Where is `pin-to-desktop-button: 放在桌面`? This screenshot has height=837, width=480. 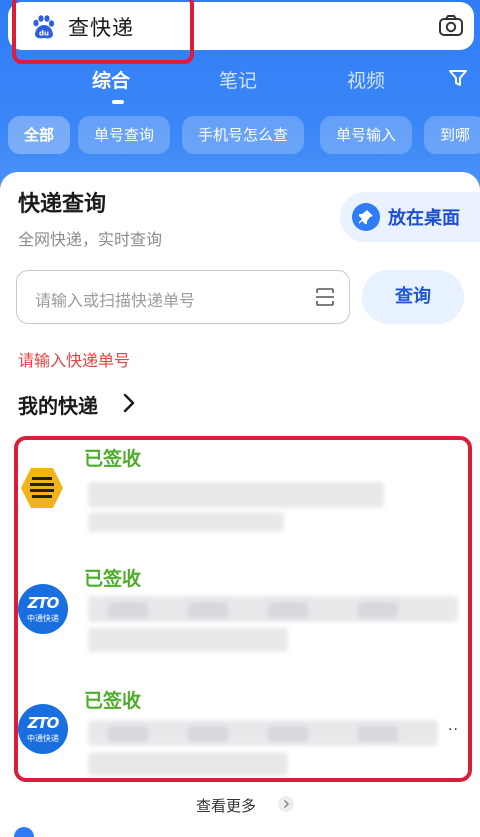 pin-to-desktop-button: 放在桌面 is located at coordinates (410, 217).